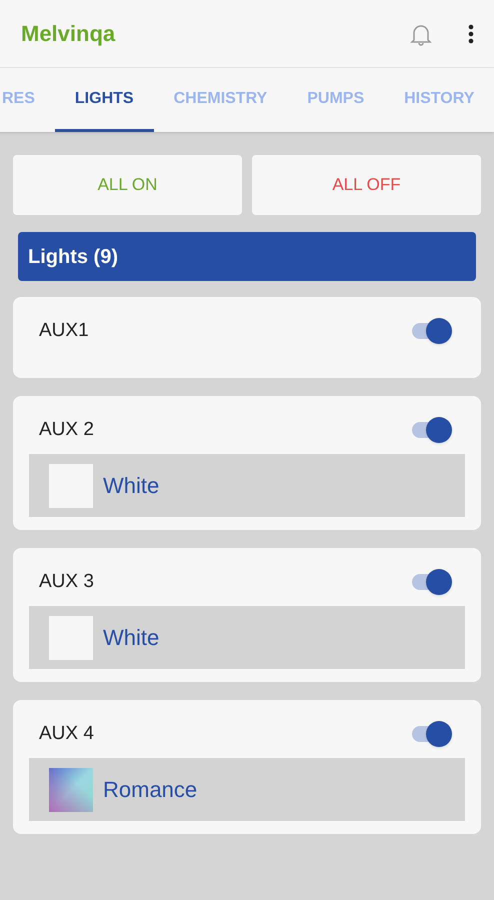 Image resolution: width=494 pixels, height=900 pixels. I want to click on tab: LIGHTS, so click(104, 100).